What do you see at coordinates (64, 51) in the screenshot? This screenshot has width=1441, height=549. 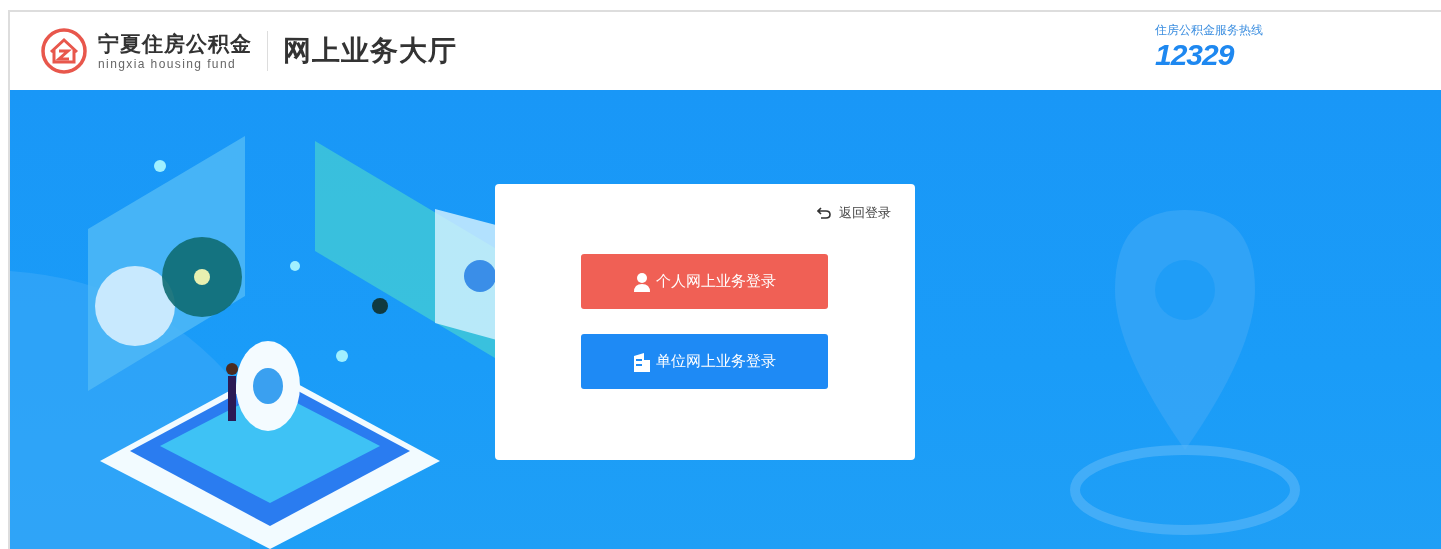 I see `logo-icon` at bounding box center [64, 51].